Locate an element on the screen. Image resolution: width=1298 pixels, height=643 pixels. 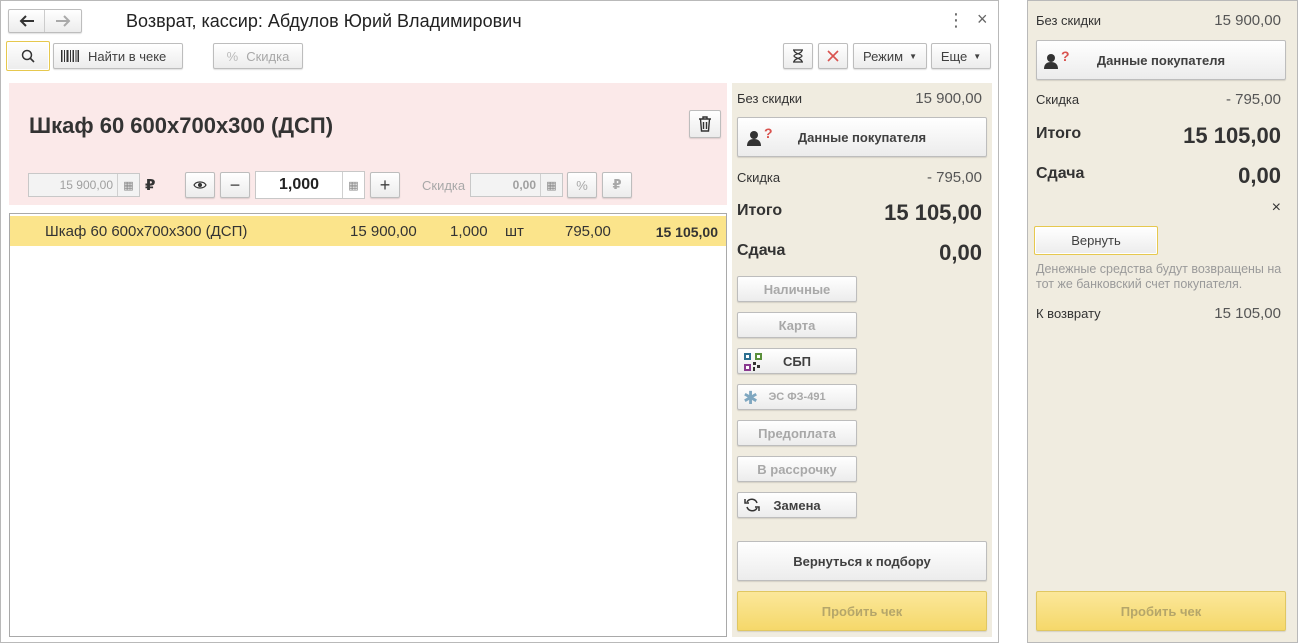
barcode-icon is located at coordinates (70, 56).